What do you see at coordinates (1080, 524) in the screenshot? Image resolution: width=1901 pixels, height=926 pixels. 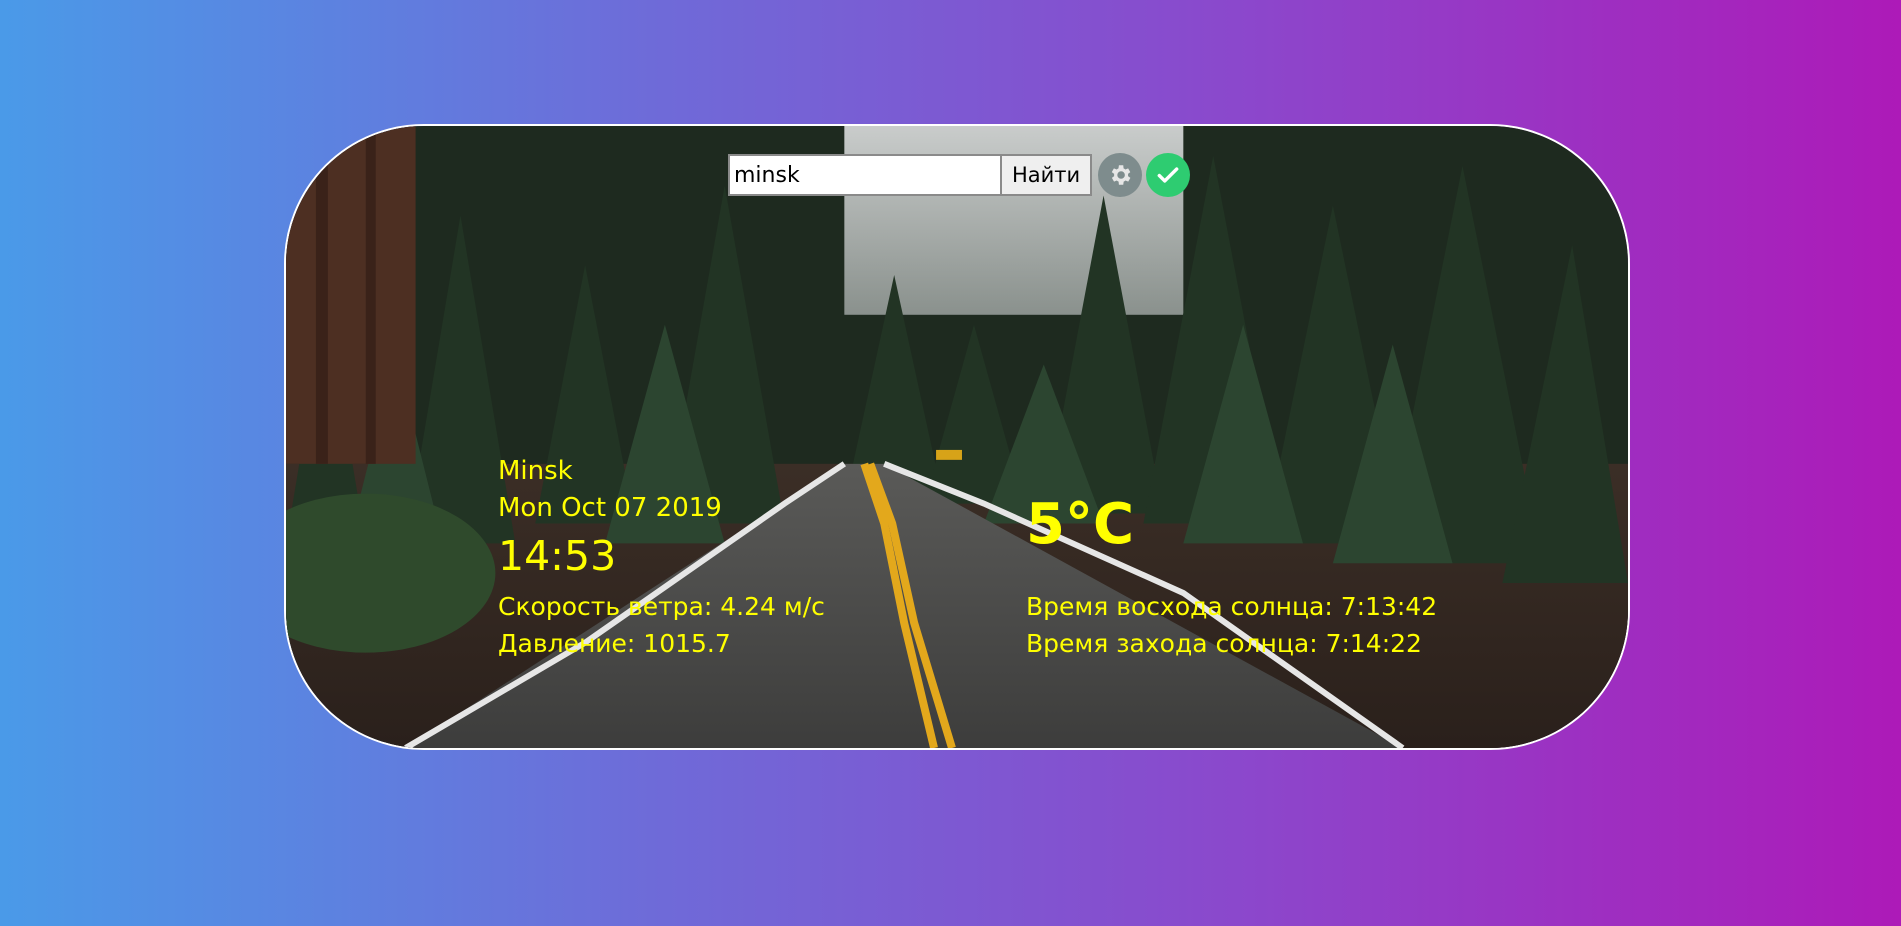 I see `temperature: 5°C` at bounding box center [1080, 524].